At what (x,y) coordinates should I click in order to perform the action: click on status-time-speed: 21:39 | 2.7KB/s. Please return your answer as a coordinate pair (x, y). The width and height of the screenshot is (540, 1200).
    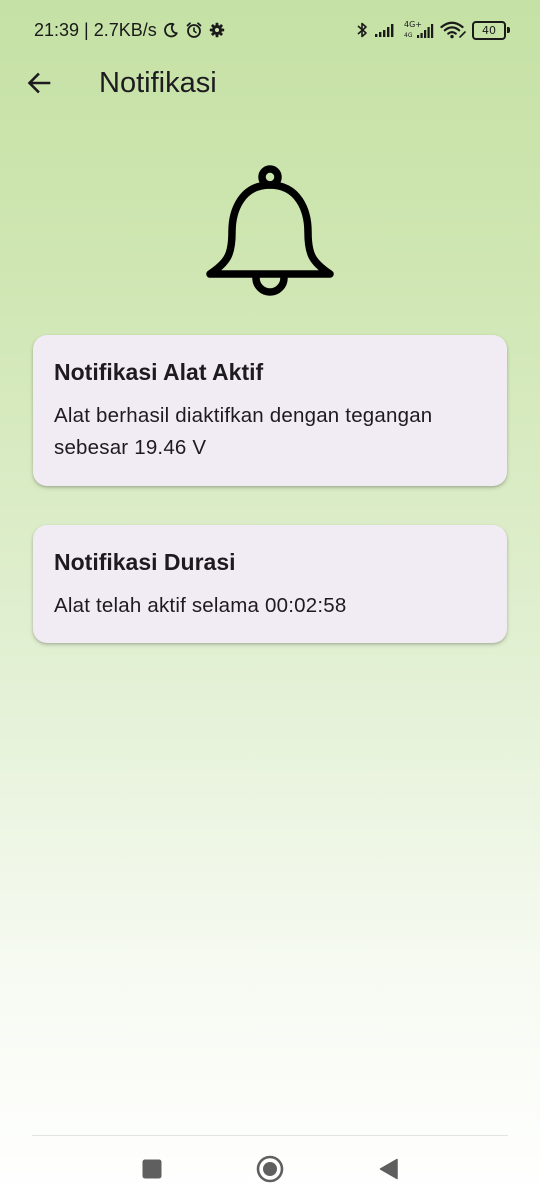
    Looking at the image, I should click on (95, 29).